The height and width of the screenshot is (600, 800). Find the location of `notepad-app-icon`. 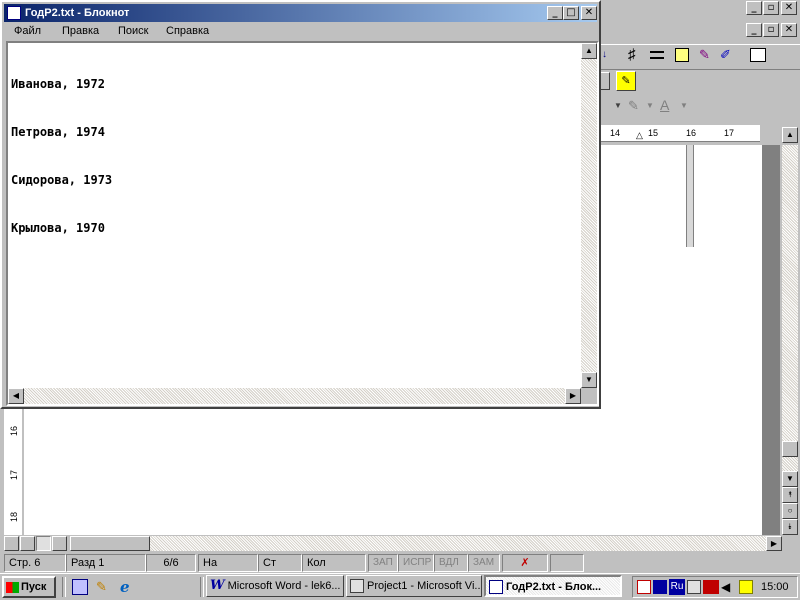

notepad-app-icon is located at coordinates (496, 587).